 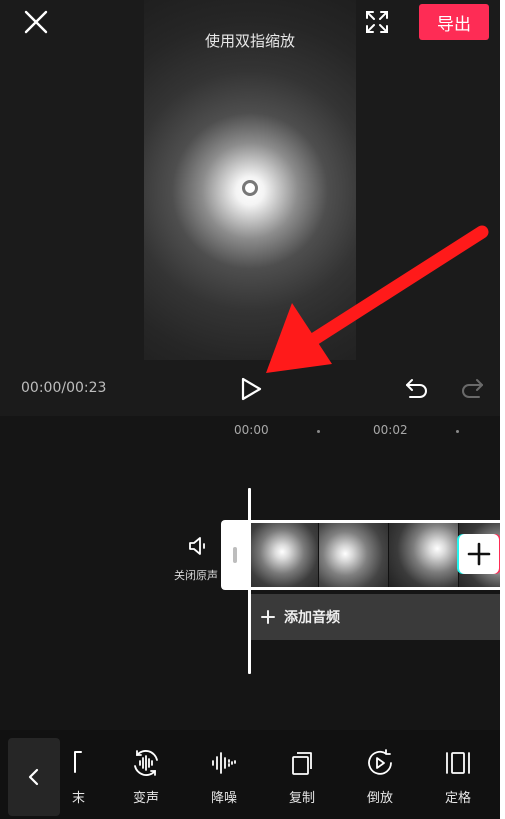 What do you see at coordinates (301, 798) in the screenshot?
I see `tool-label: 复制` at bounding box center [301, 798].